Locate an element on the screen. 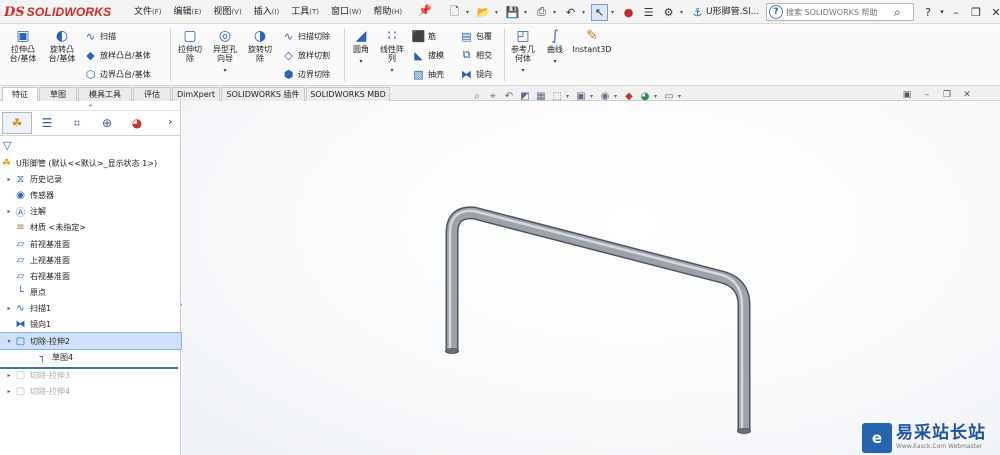 The height and width of the screenshot is (455, 1000). reference-geometry-button: ◰ 参考几 何体 ▾ is located at coordinates (523, 50).